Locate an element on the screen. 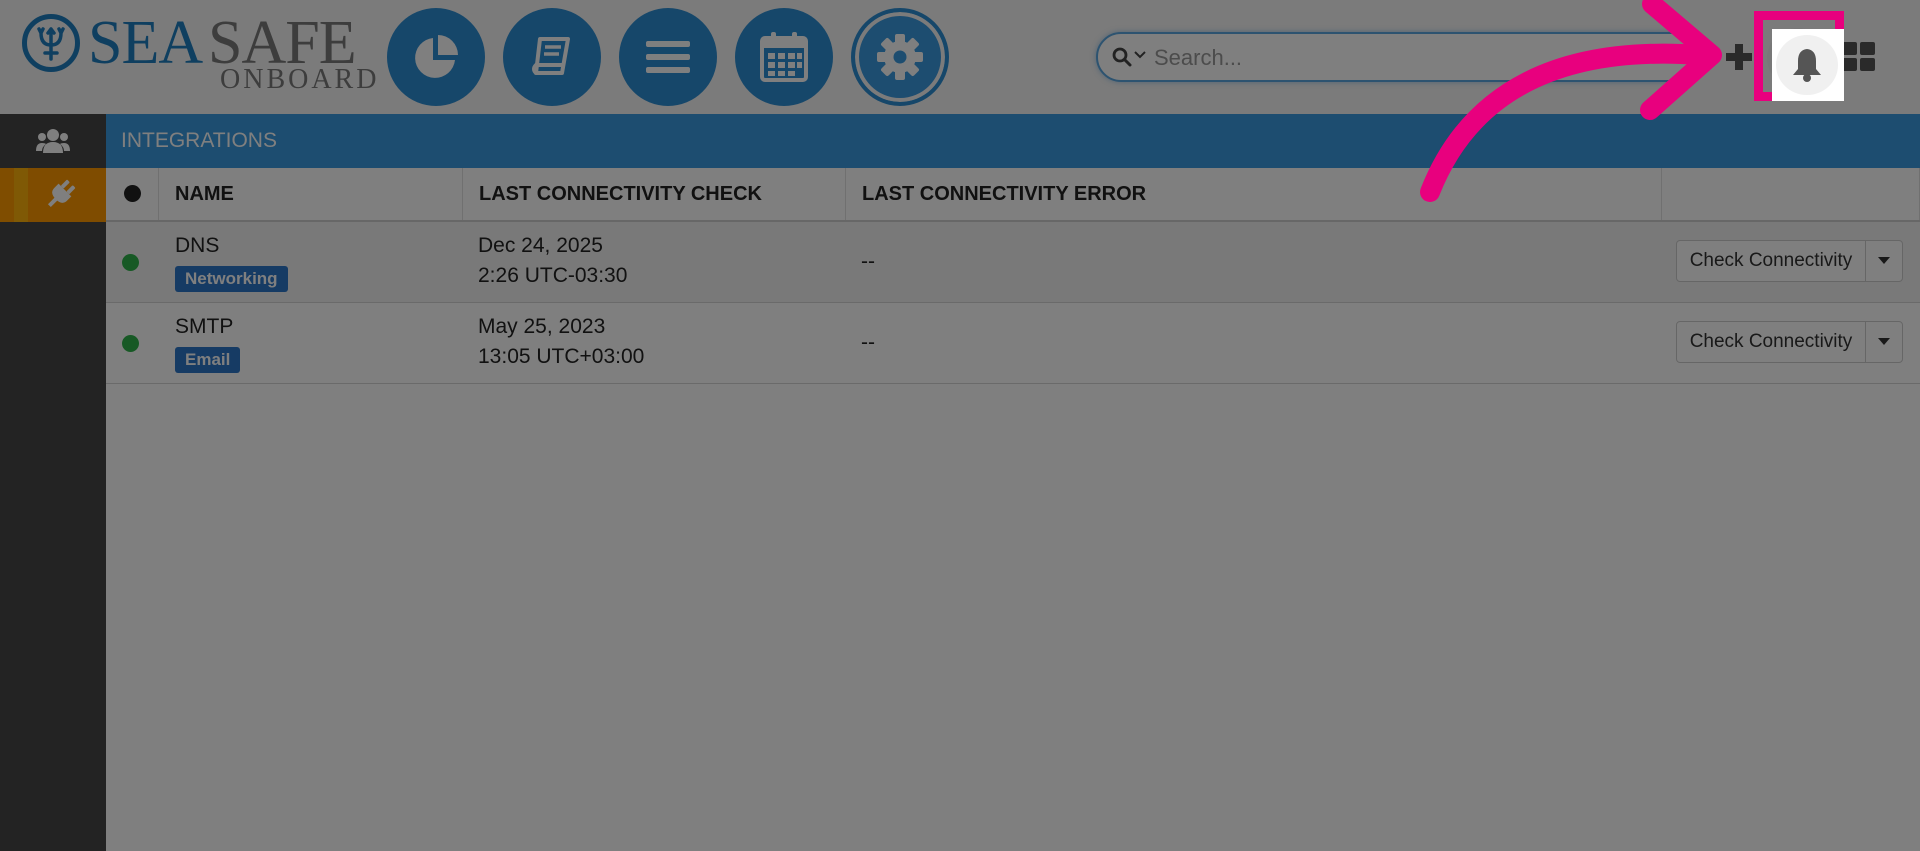 The height and width of the screenshot is (851, 1920). gear-icon is located at coordinates (900, 57).